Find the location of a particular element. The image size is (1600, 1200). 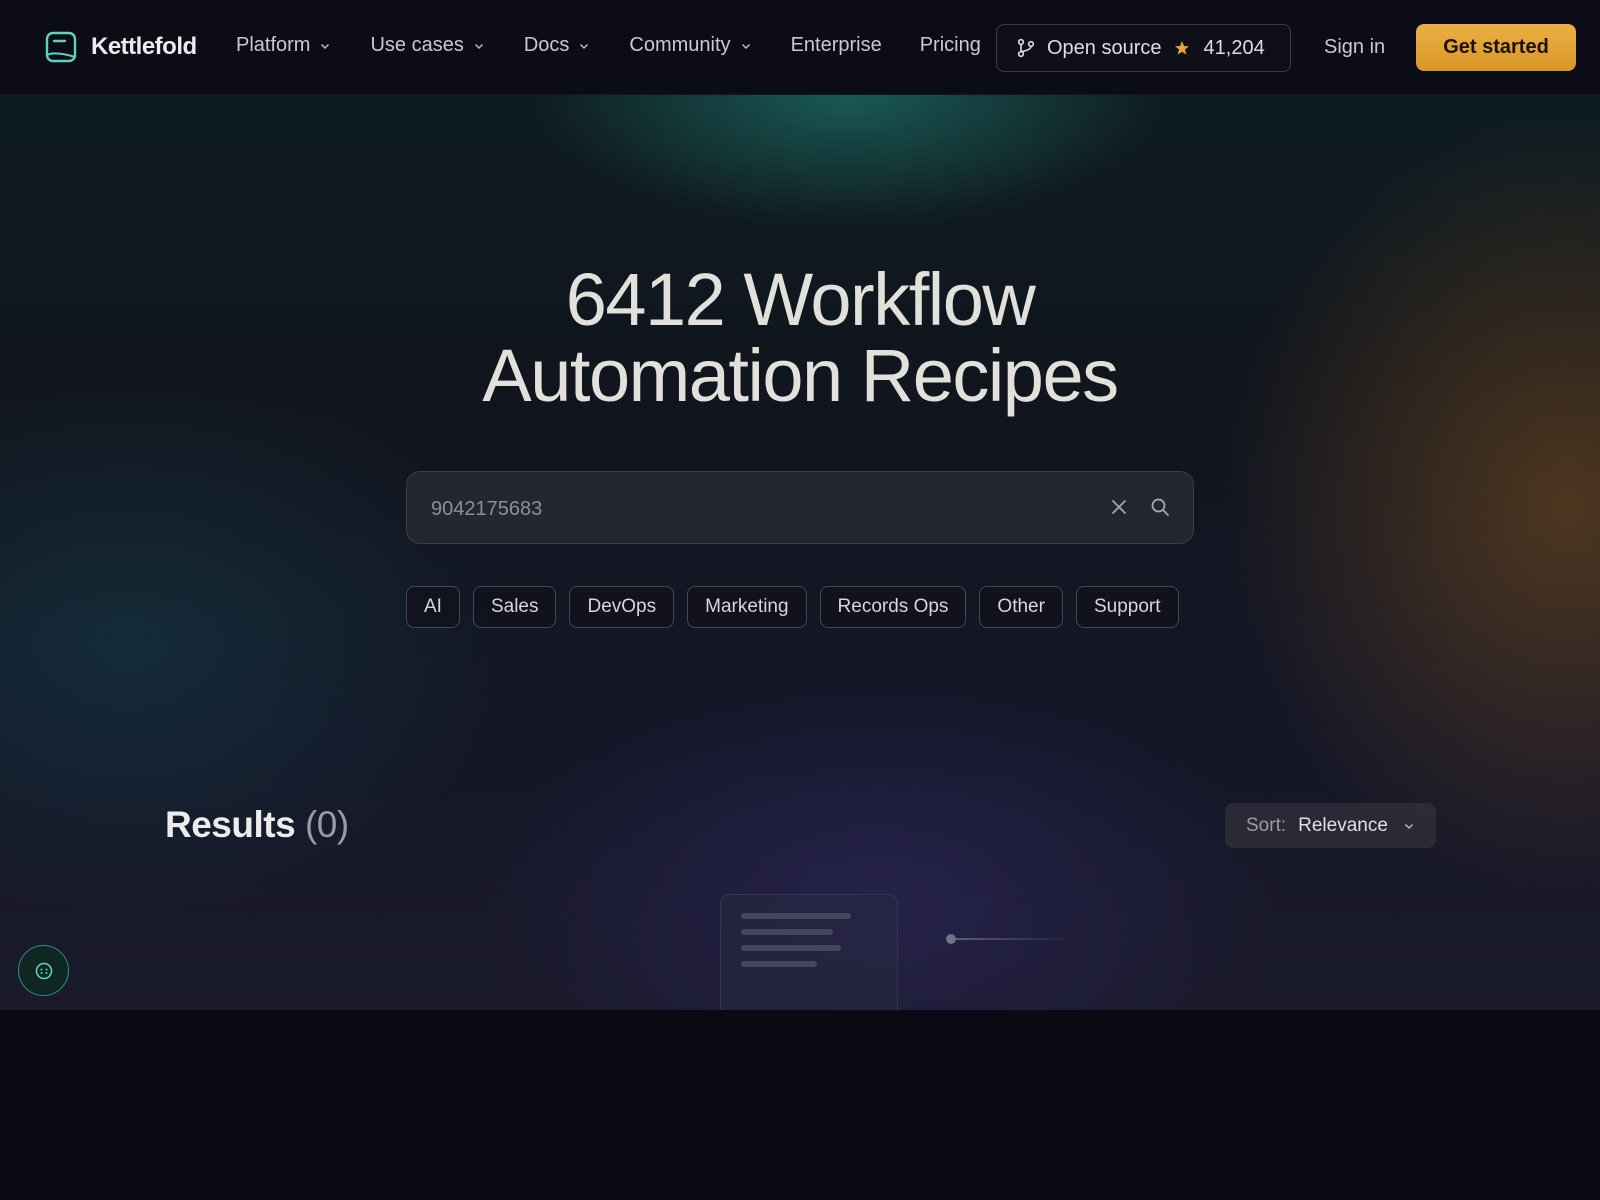

filter-chip-ai: AI is located at coordinates (433, 607).